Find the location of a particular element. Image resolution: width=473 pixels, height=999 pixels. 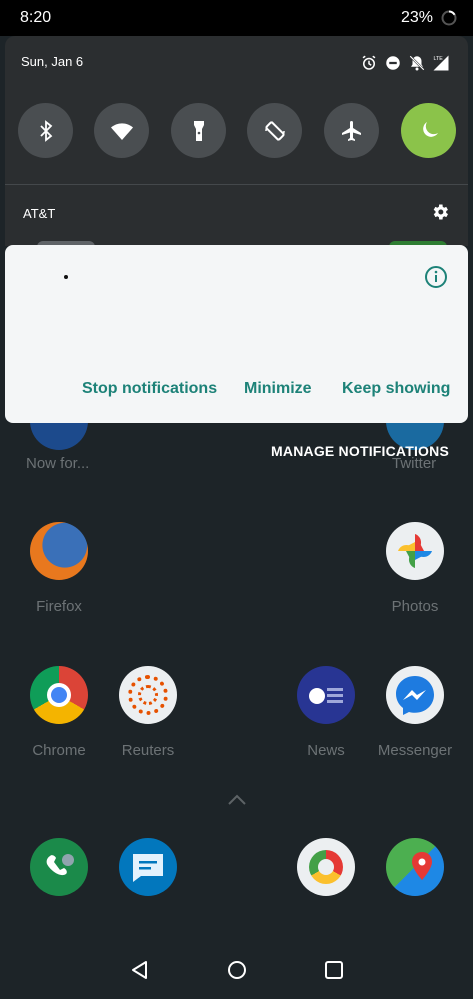

flashlight-icon is located at coordinates (198, 130).